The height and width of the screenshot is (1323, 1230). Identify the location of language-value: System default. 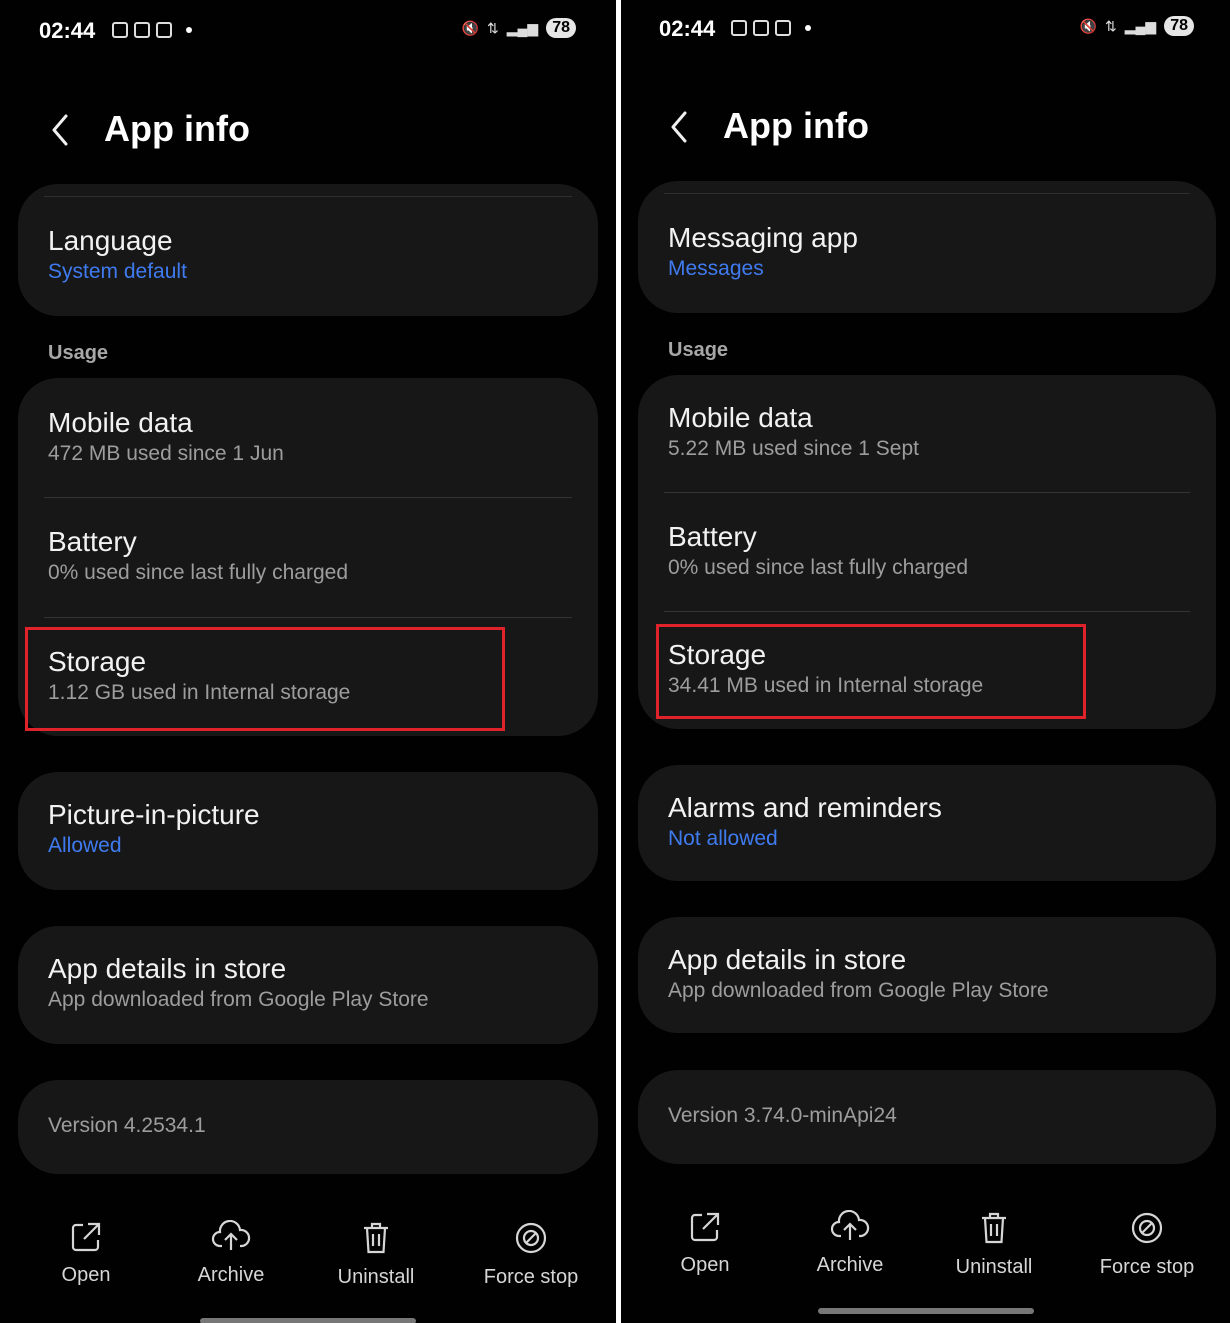
(117, 271).